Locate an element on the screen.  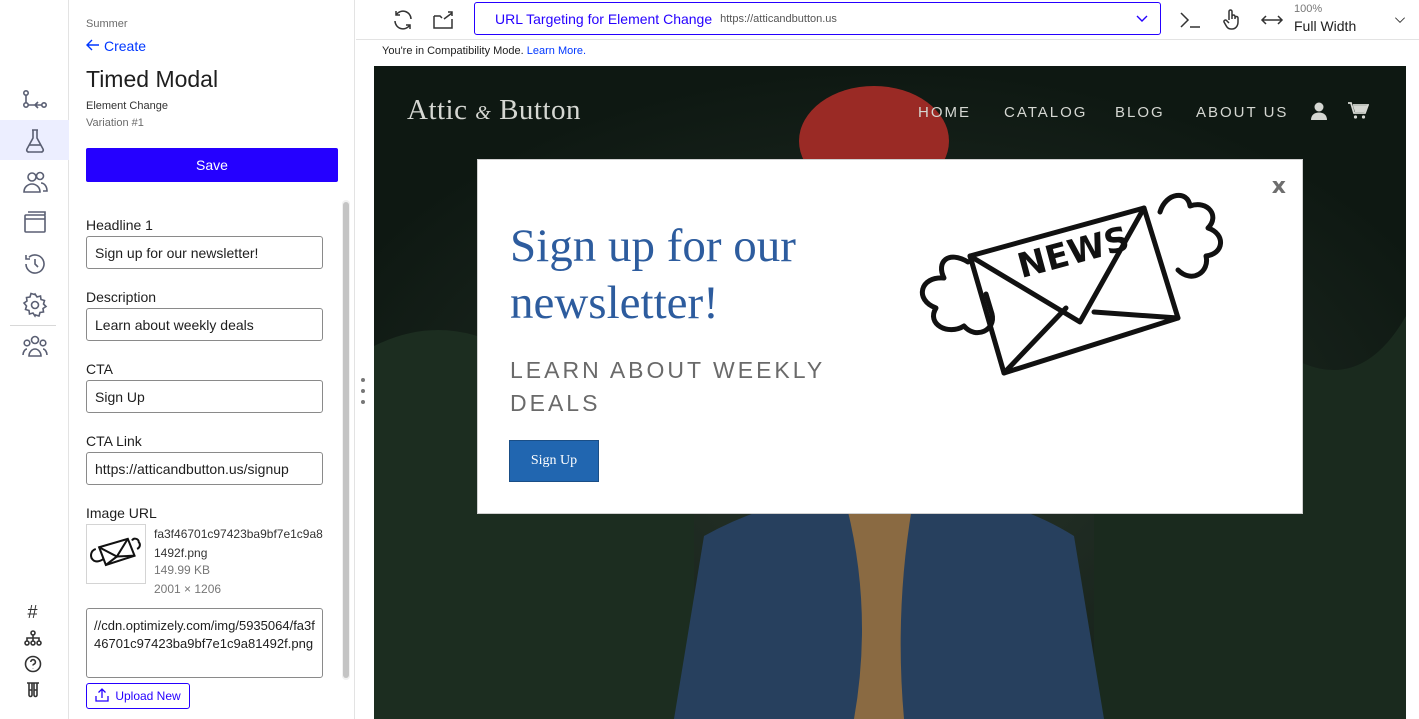
image-dimensions: 2001 × 1206 is located at coordinates (188, 589).